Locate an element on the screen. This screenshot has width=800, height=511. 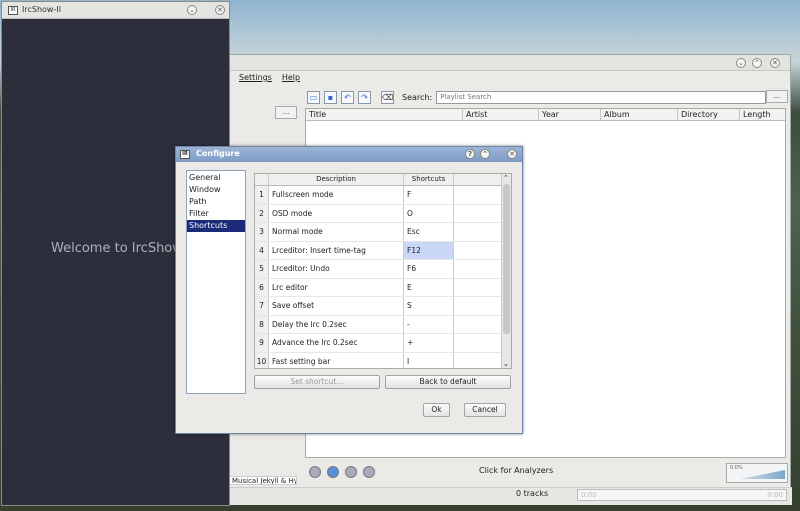
row-shortcut: F is located at coordinates (429, 195).